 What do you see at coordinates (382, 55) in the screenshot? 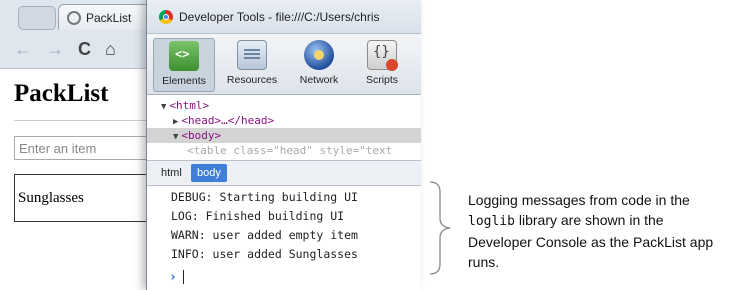
I see `scripts-icon` at bounding box center [382, 55].